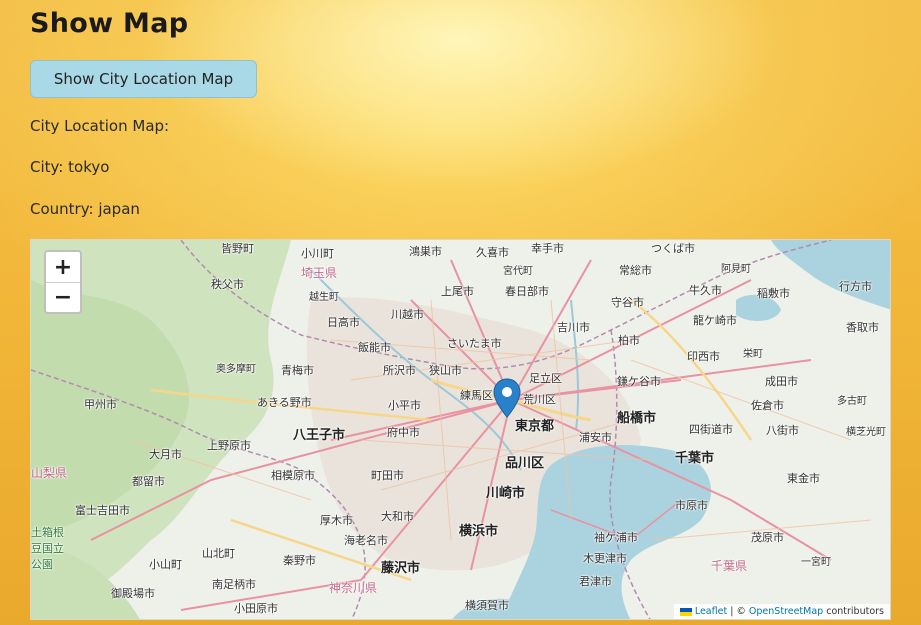 The width and height of the screenshot is (921, 625). What do you see at coordinates (866, 432) in the screenshot?
I see `map-label: 横芝光町` at bounding box center [866, 432].